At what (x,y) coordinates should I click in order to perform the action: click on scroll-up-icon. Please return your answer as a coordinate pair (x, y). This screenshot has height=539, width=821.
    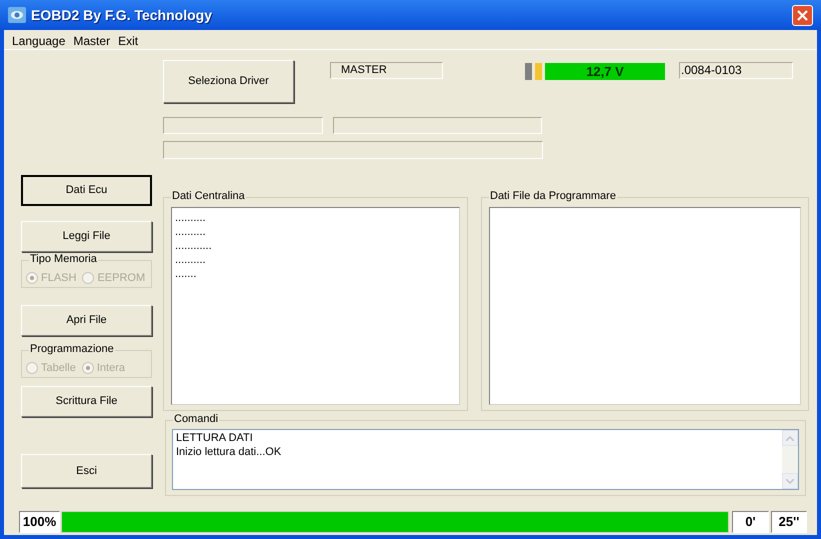
    Looking at the image, I should click on (790, 438).